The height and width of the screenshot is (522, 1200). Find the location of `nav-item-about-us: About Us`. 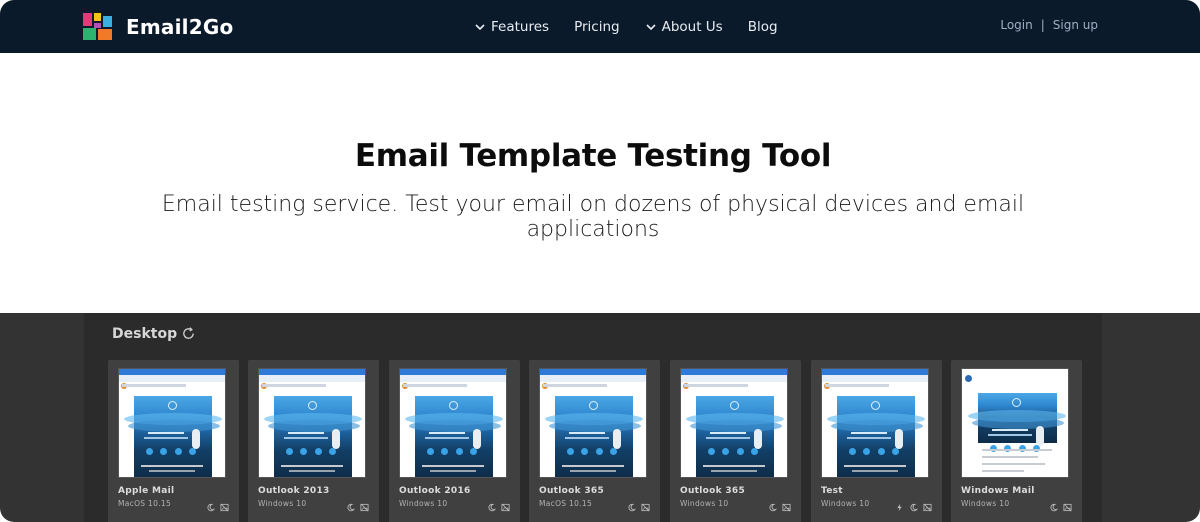

nav-item-about-us: About Us is located at coordinates (684, 27).